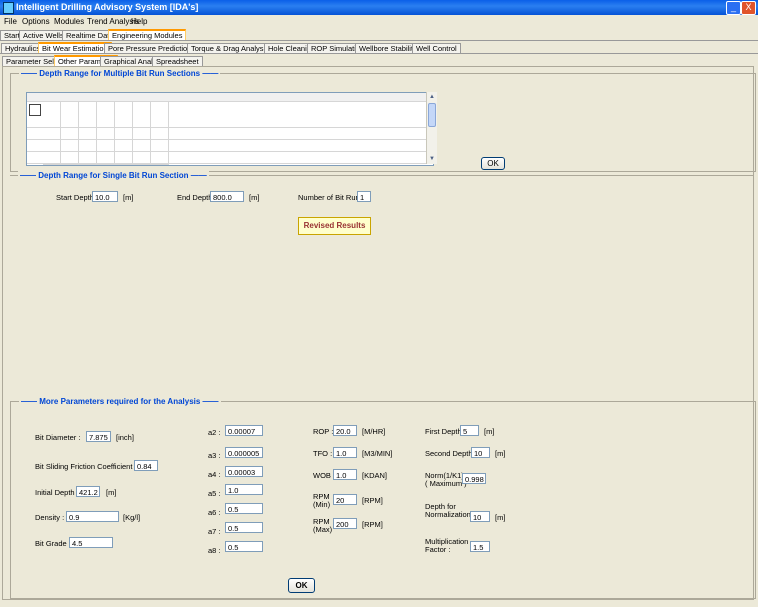 This screenshot has width=758, height=607. Describe the element at coordinates (146, 465) in the screenshot. I see `friction-input: 0.84` at that location.